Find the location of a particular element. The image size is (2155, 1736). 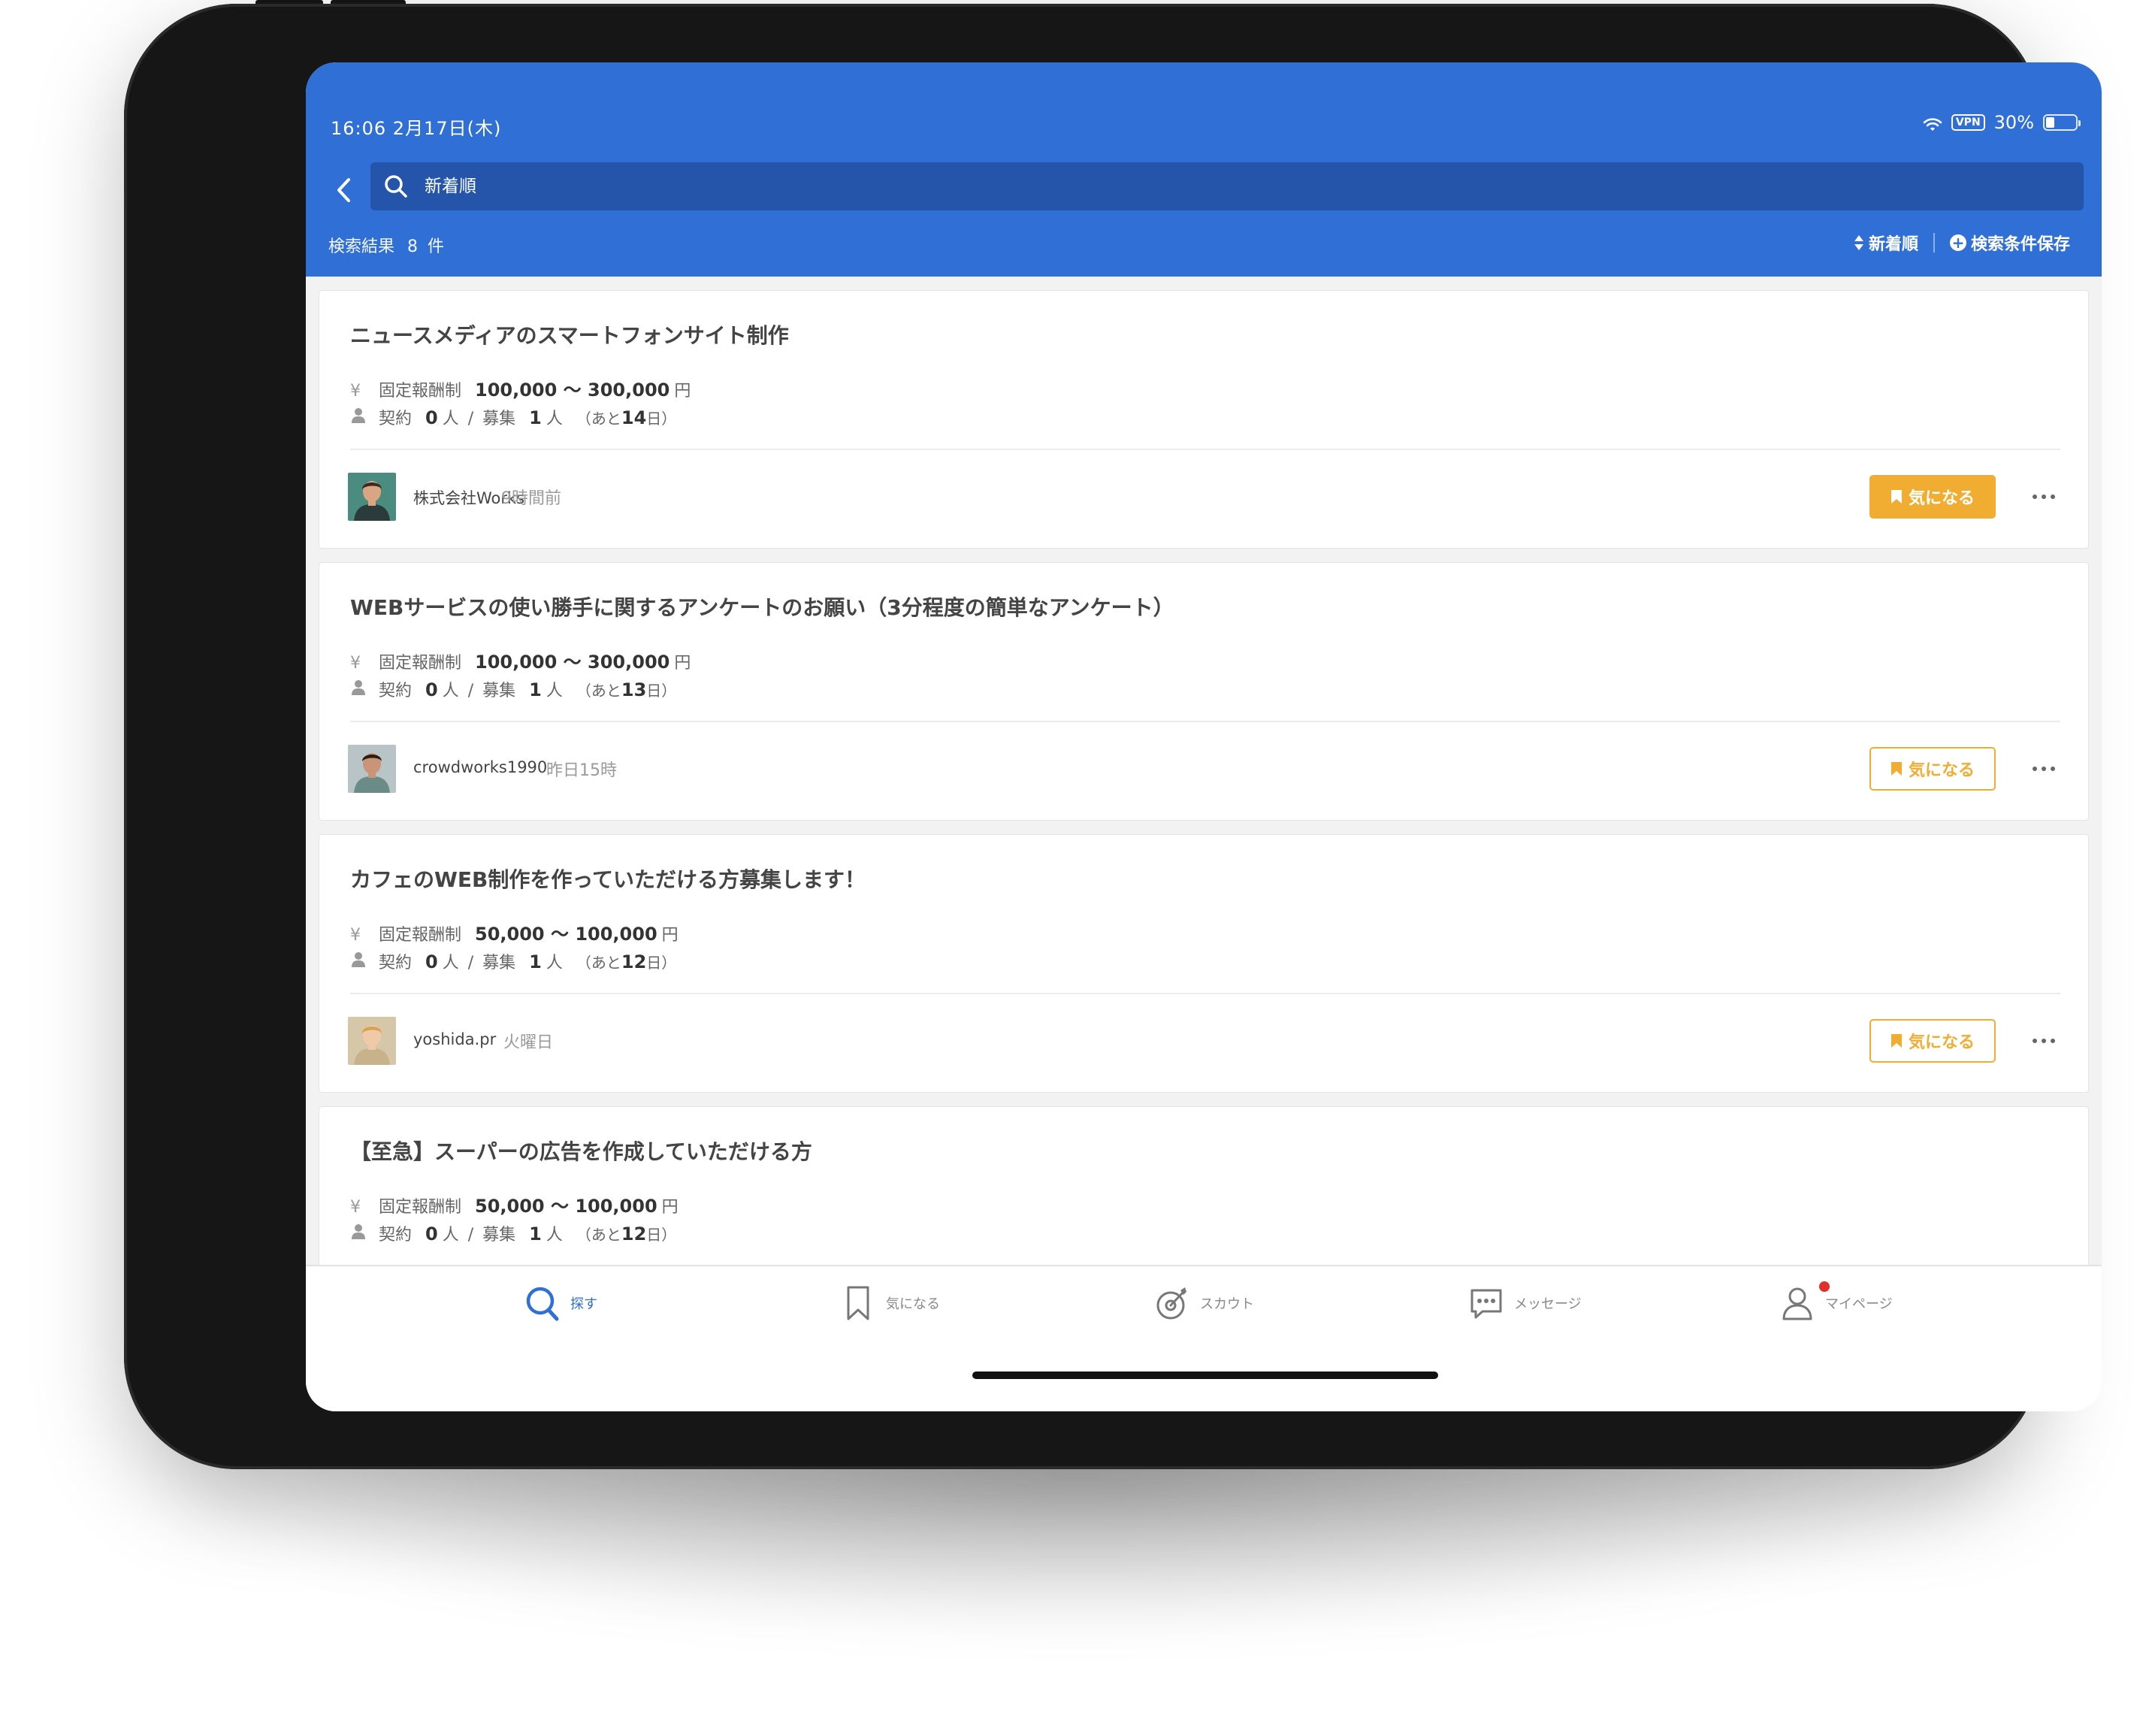

back-button is located at coordinates (343, 190).